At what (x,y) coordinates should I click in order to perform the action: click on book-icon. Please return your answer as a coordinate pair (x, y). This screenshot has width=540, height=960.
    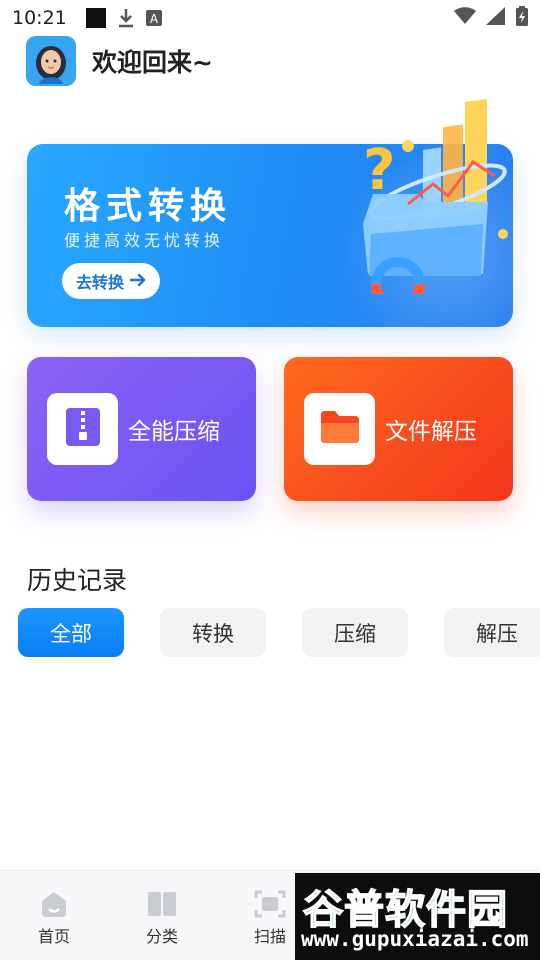
    Looking at the image, I should click on (162, 904).